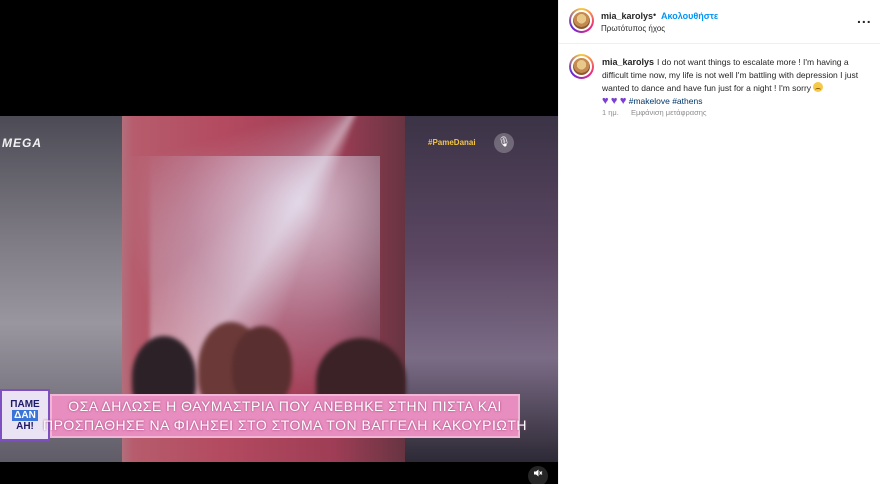 This screenshot has width=880, height=484. Describe the element at coordinates (687, 101) in the screenshot. I see `hashtag-link: #athens` at that location.